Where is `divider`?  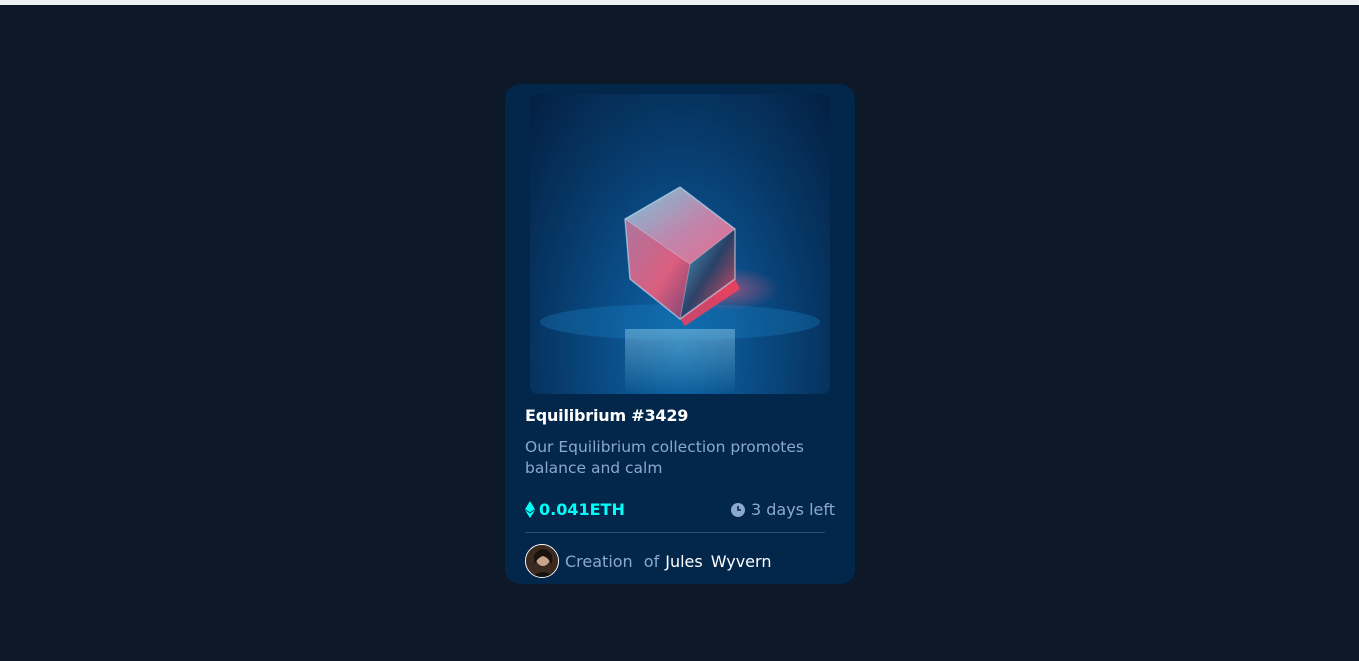 divider is located at coordinates (675, 532).